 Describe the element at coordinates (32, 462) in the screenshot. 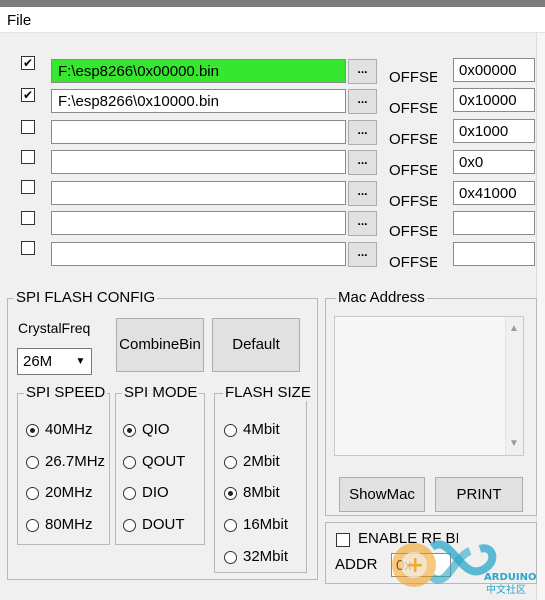

I see `speed-radio-267mhz` at that location.